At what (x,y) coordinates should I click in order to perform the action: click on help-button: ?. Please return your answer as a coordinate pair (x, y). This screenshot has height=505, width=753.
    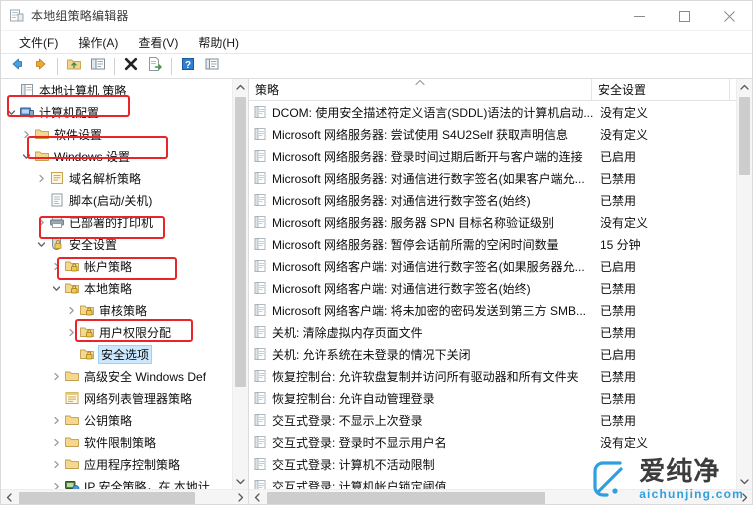
    Looking at the image, I should click on (188, 66).